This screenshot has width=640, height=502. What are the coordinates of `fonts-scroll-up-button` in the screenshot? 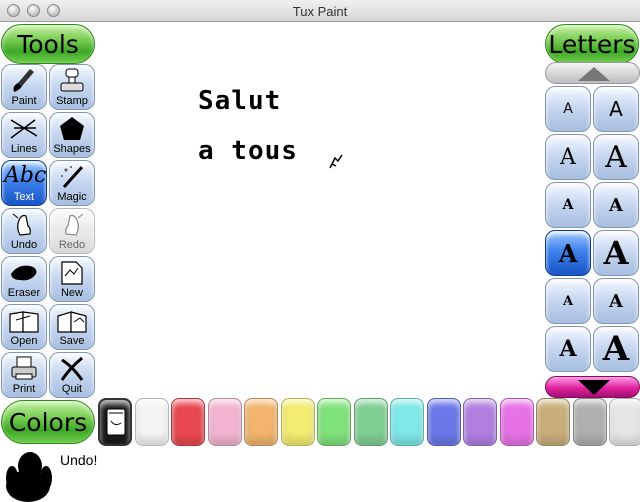 It's located at (592, 73).